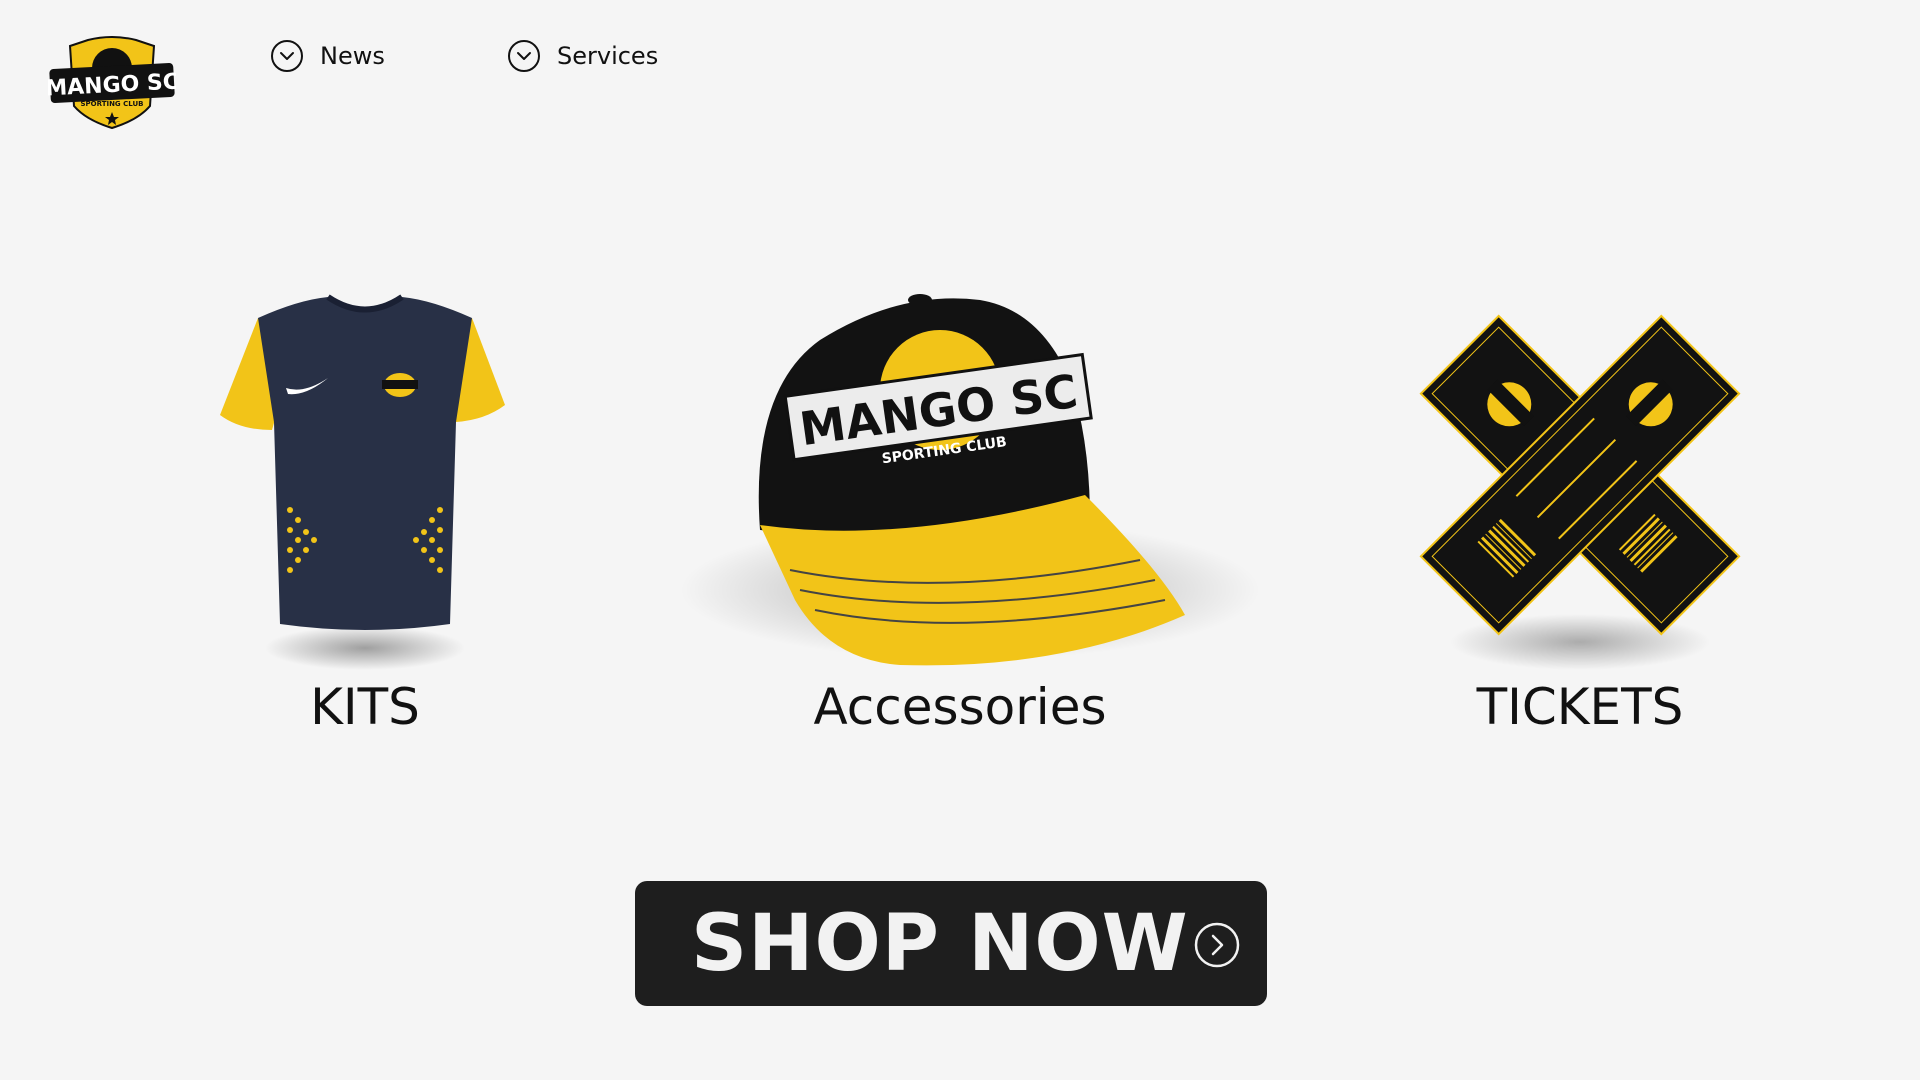 The height and width of the screenshot is (1080, 1920). What do you see at coordinates (608, 56) in the screenshot?
I see `nav-item-label: Services` at bounding box center [608, 56].